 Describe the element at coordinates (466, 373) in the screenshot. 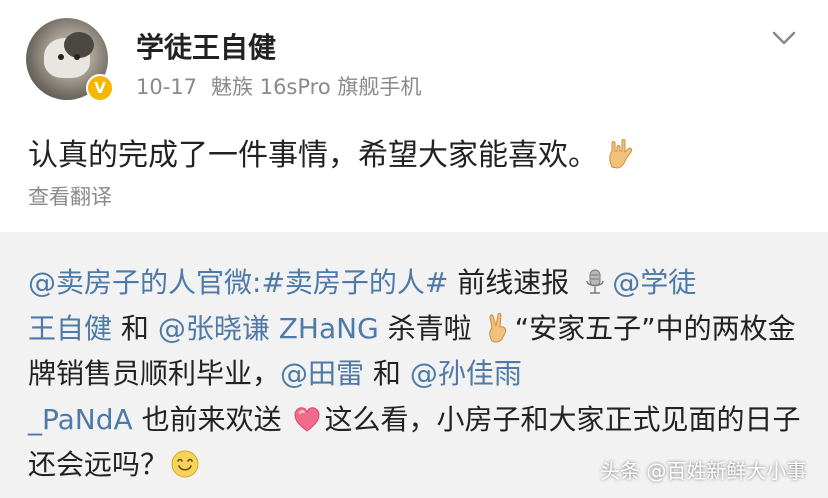

I see `mention-link: @孙佳雨` at that location.